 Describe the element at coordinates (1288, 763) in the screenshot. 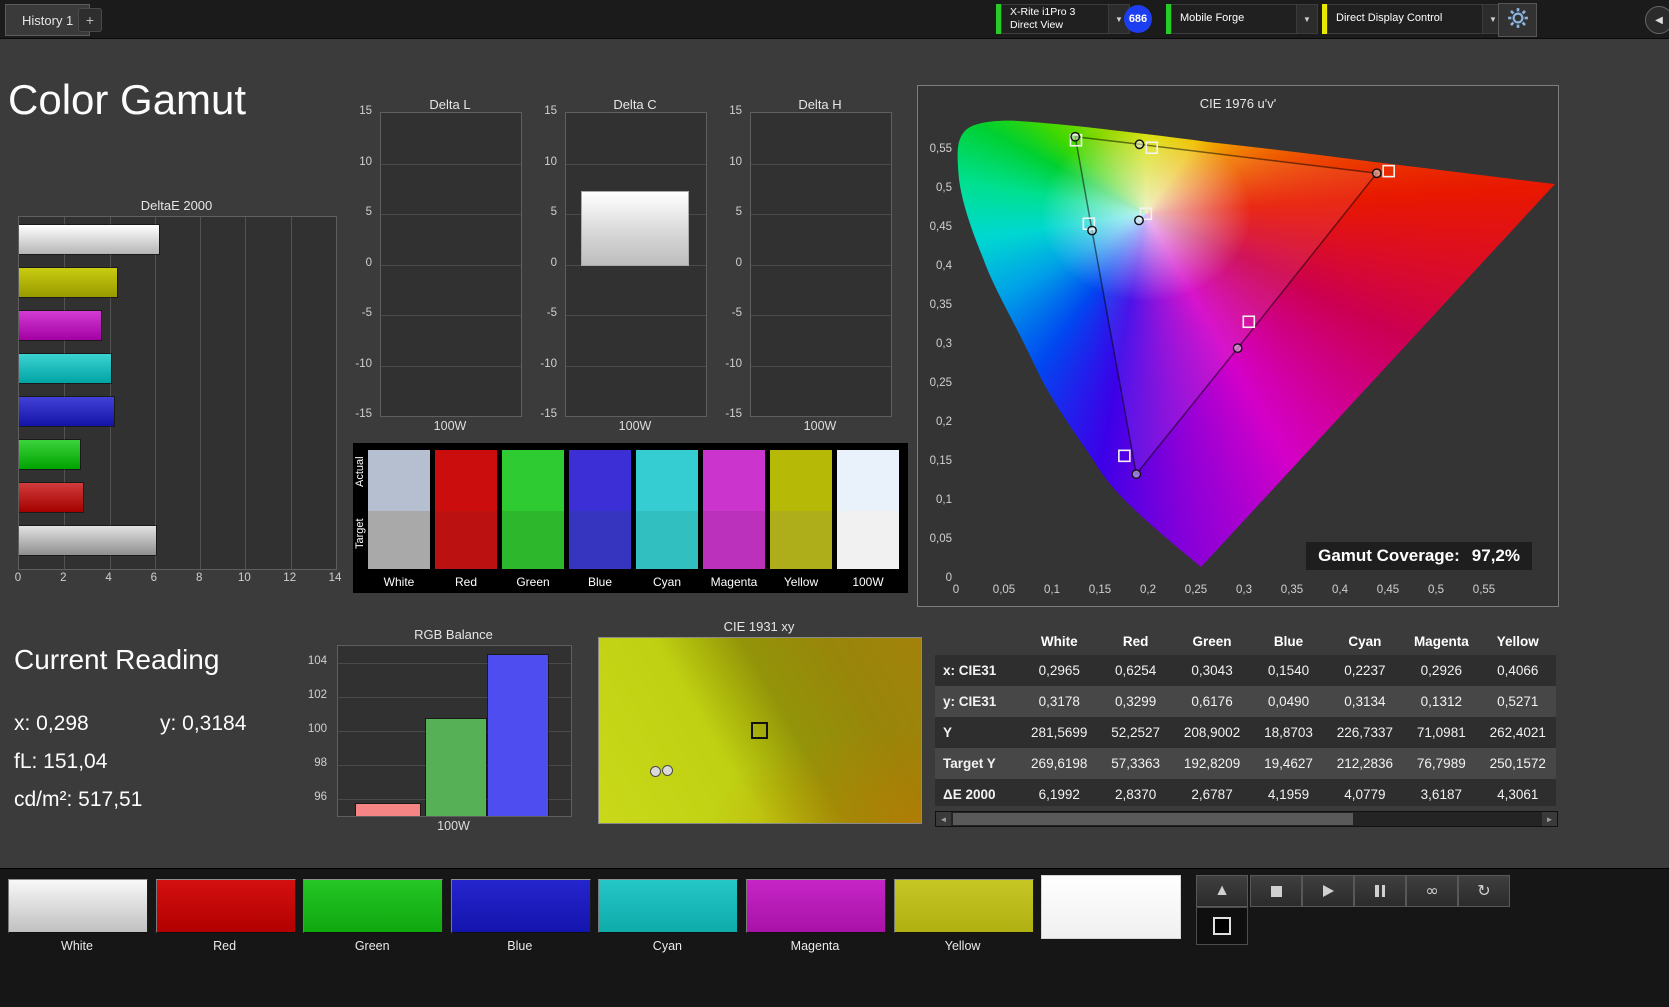

I see `table-cell: 19,4627` at that location.